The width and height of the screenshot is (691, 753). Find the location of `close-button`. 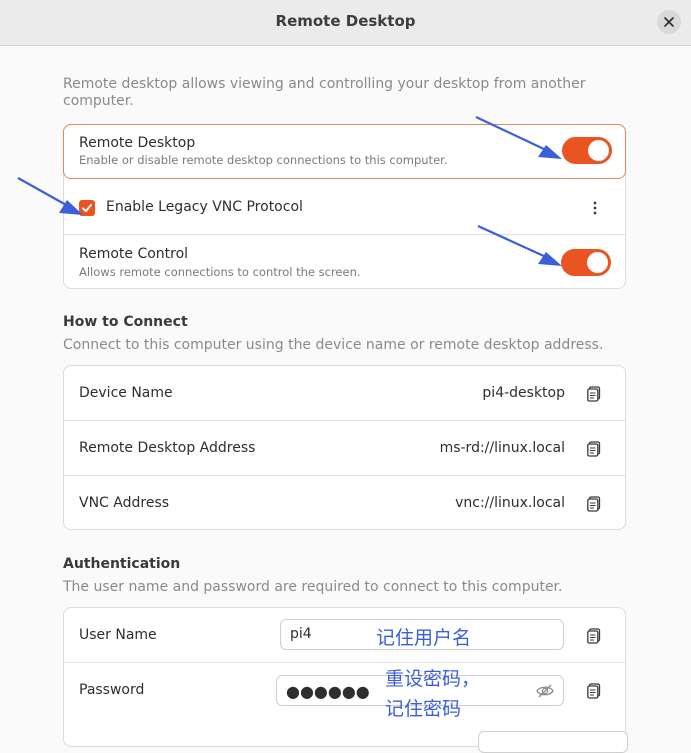

close-button is located at coordinates (669, 22).